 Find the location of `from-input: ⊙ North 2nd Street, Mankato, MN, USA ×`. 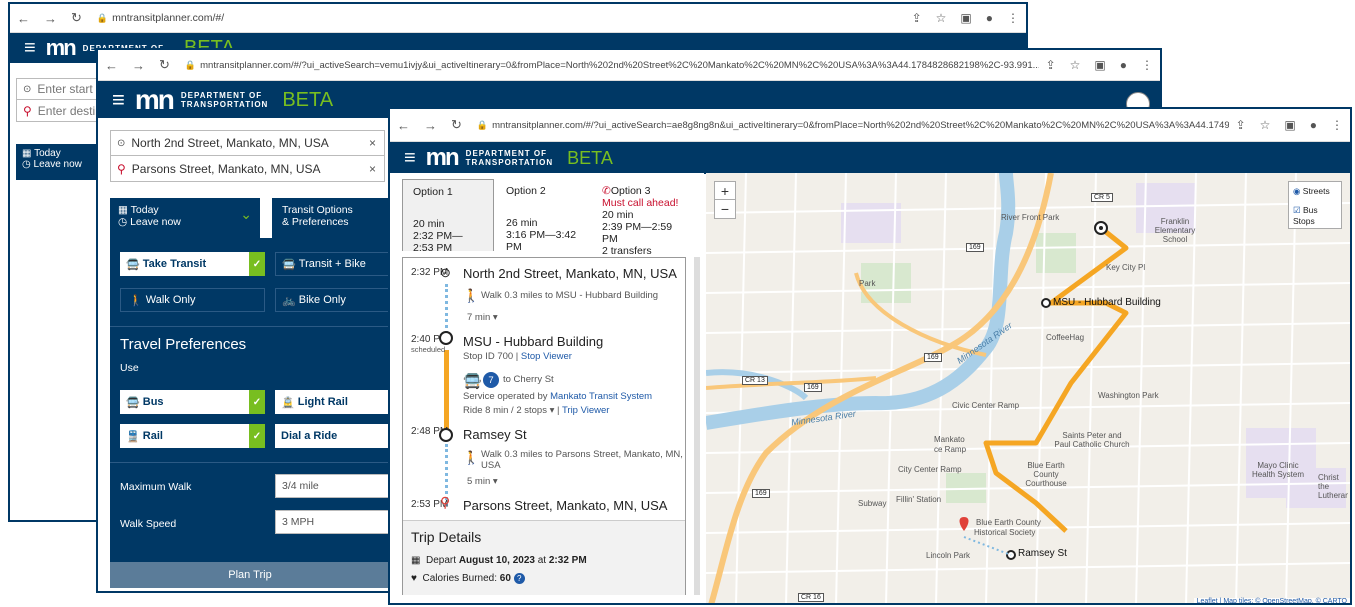

from-input: ⊙ North 2nd Street, Mankato, MN, USA × is located at coordinates (247, 143).